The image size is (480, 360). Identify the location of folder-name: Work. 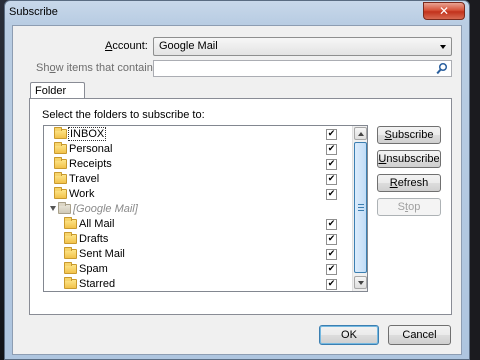
(82, 194).